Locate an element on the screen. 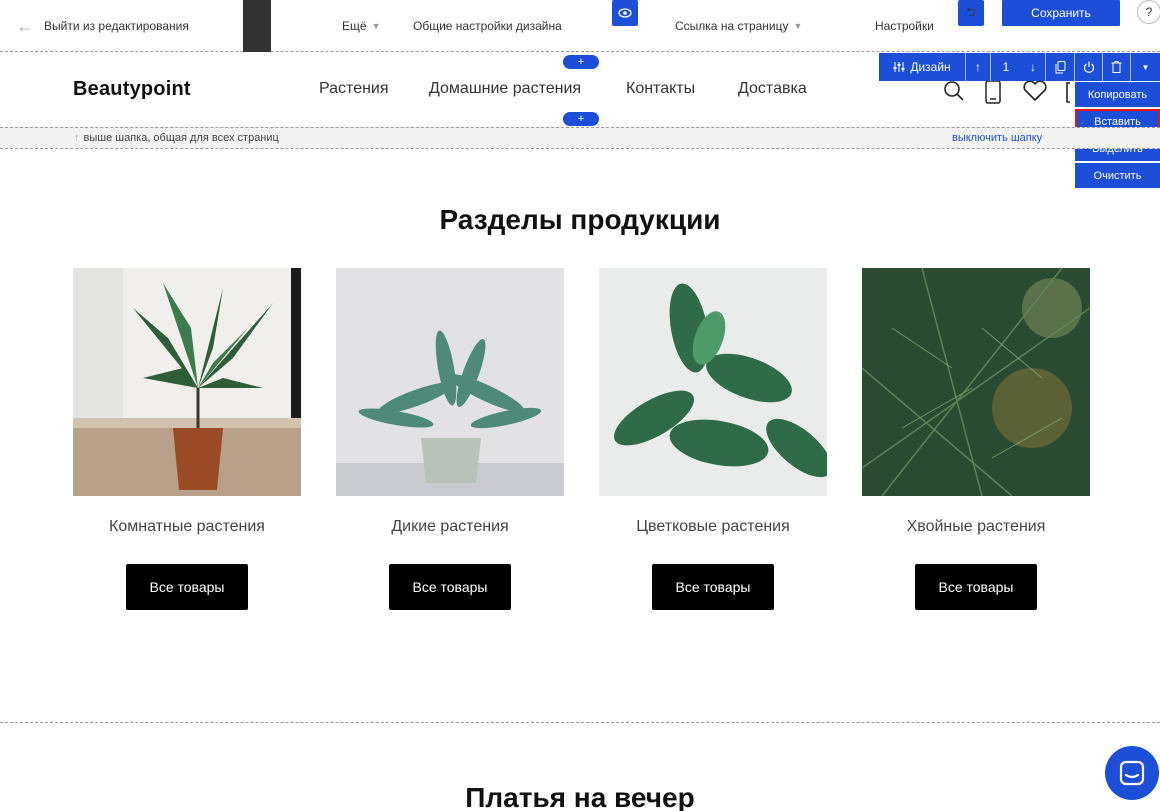  duplicate-button is located at coordinates (1060, 67).